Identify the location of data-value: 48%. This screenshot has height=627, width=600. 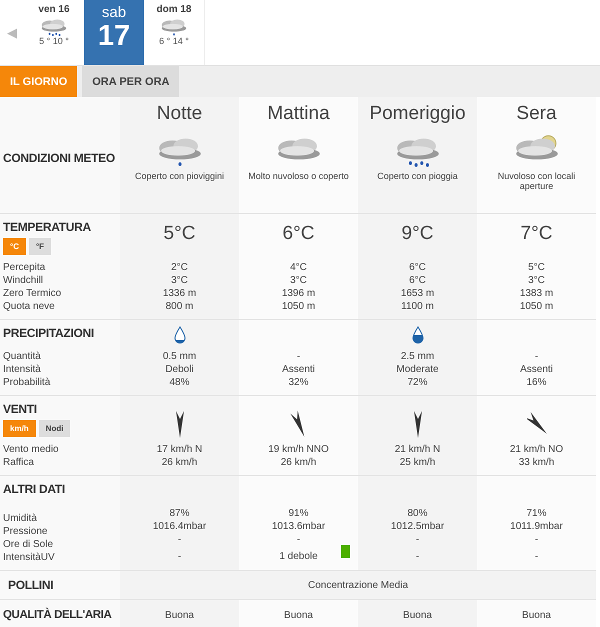
(179, 382).